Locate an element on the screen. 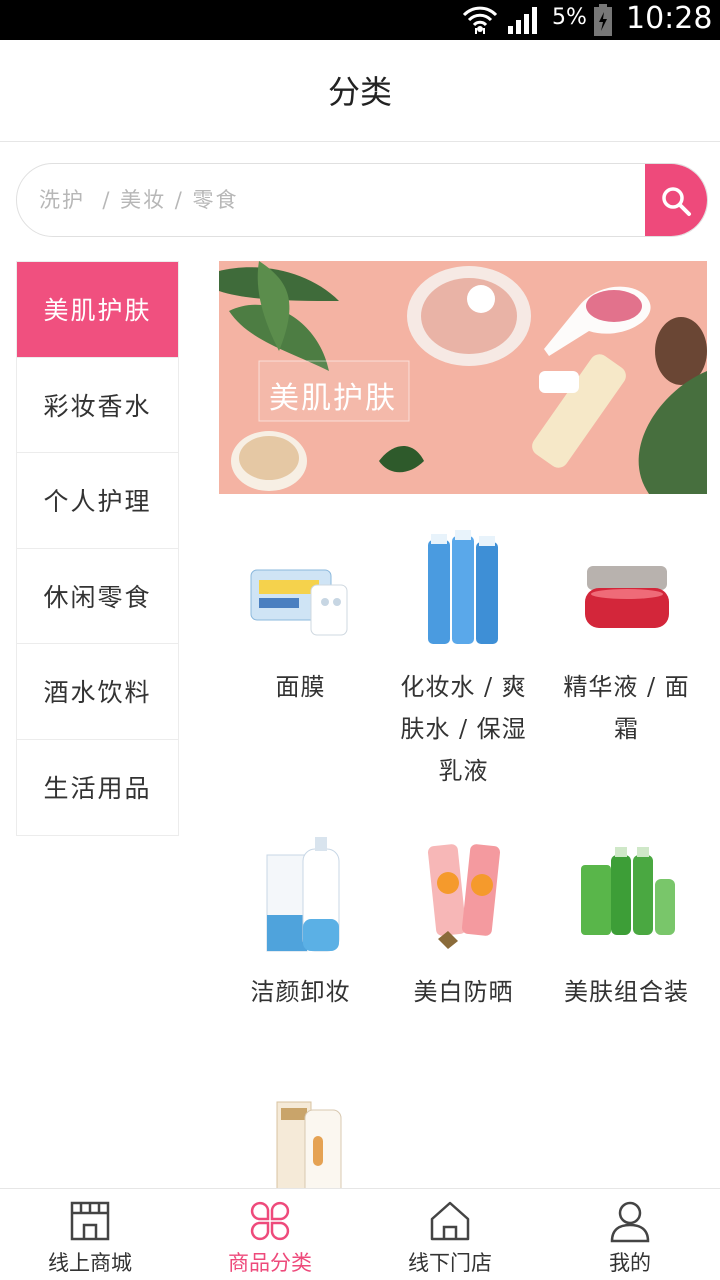  sidebar-item-personal-care: 个人护理 is located at coordinates (97, 501).